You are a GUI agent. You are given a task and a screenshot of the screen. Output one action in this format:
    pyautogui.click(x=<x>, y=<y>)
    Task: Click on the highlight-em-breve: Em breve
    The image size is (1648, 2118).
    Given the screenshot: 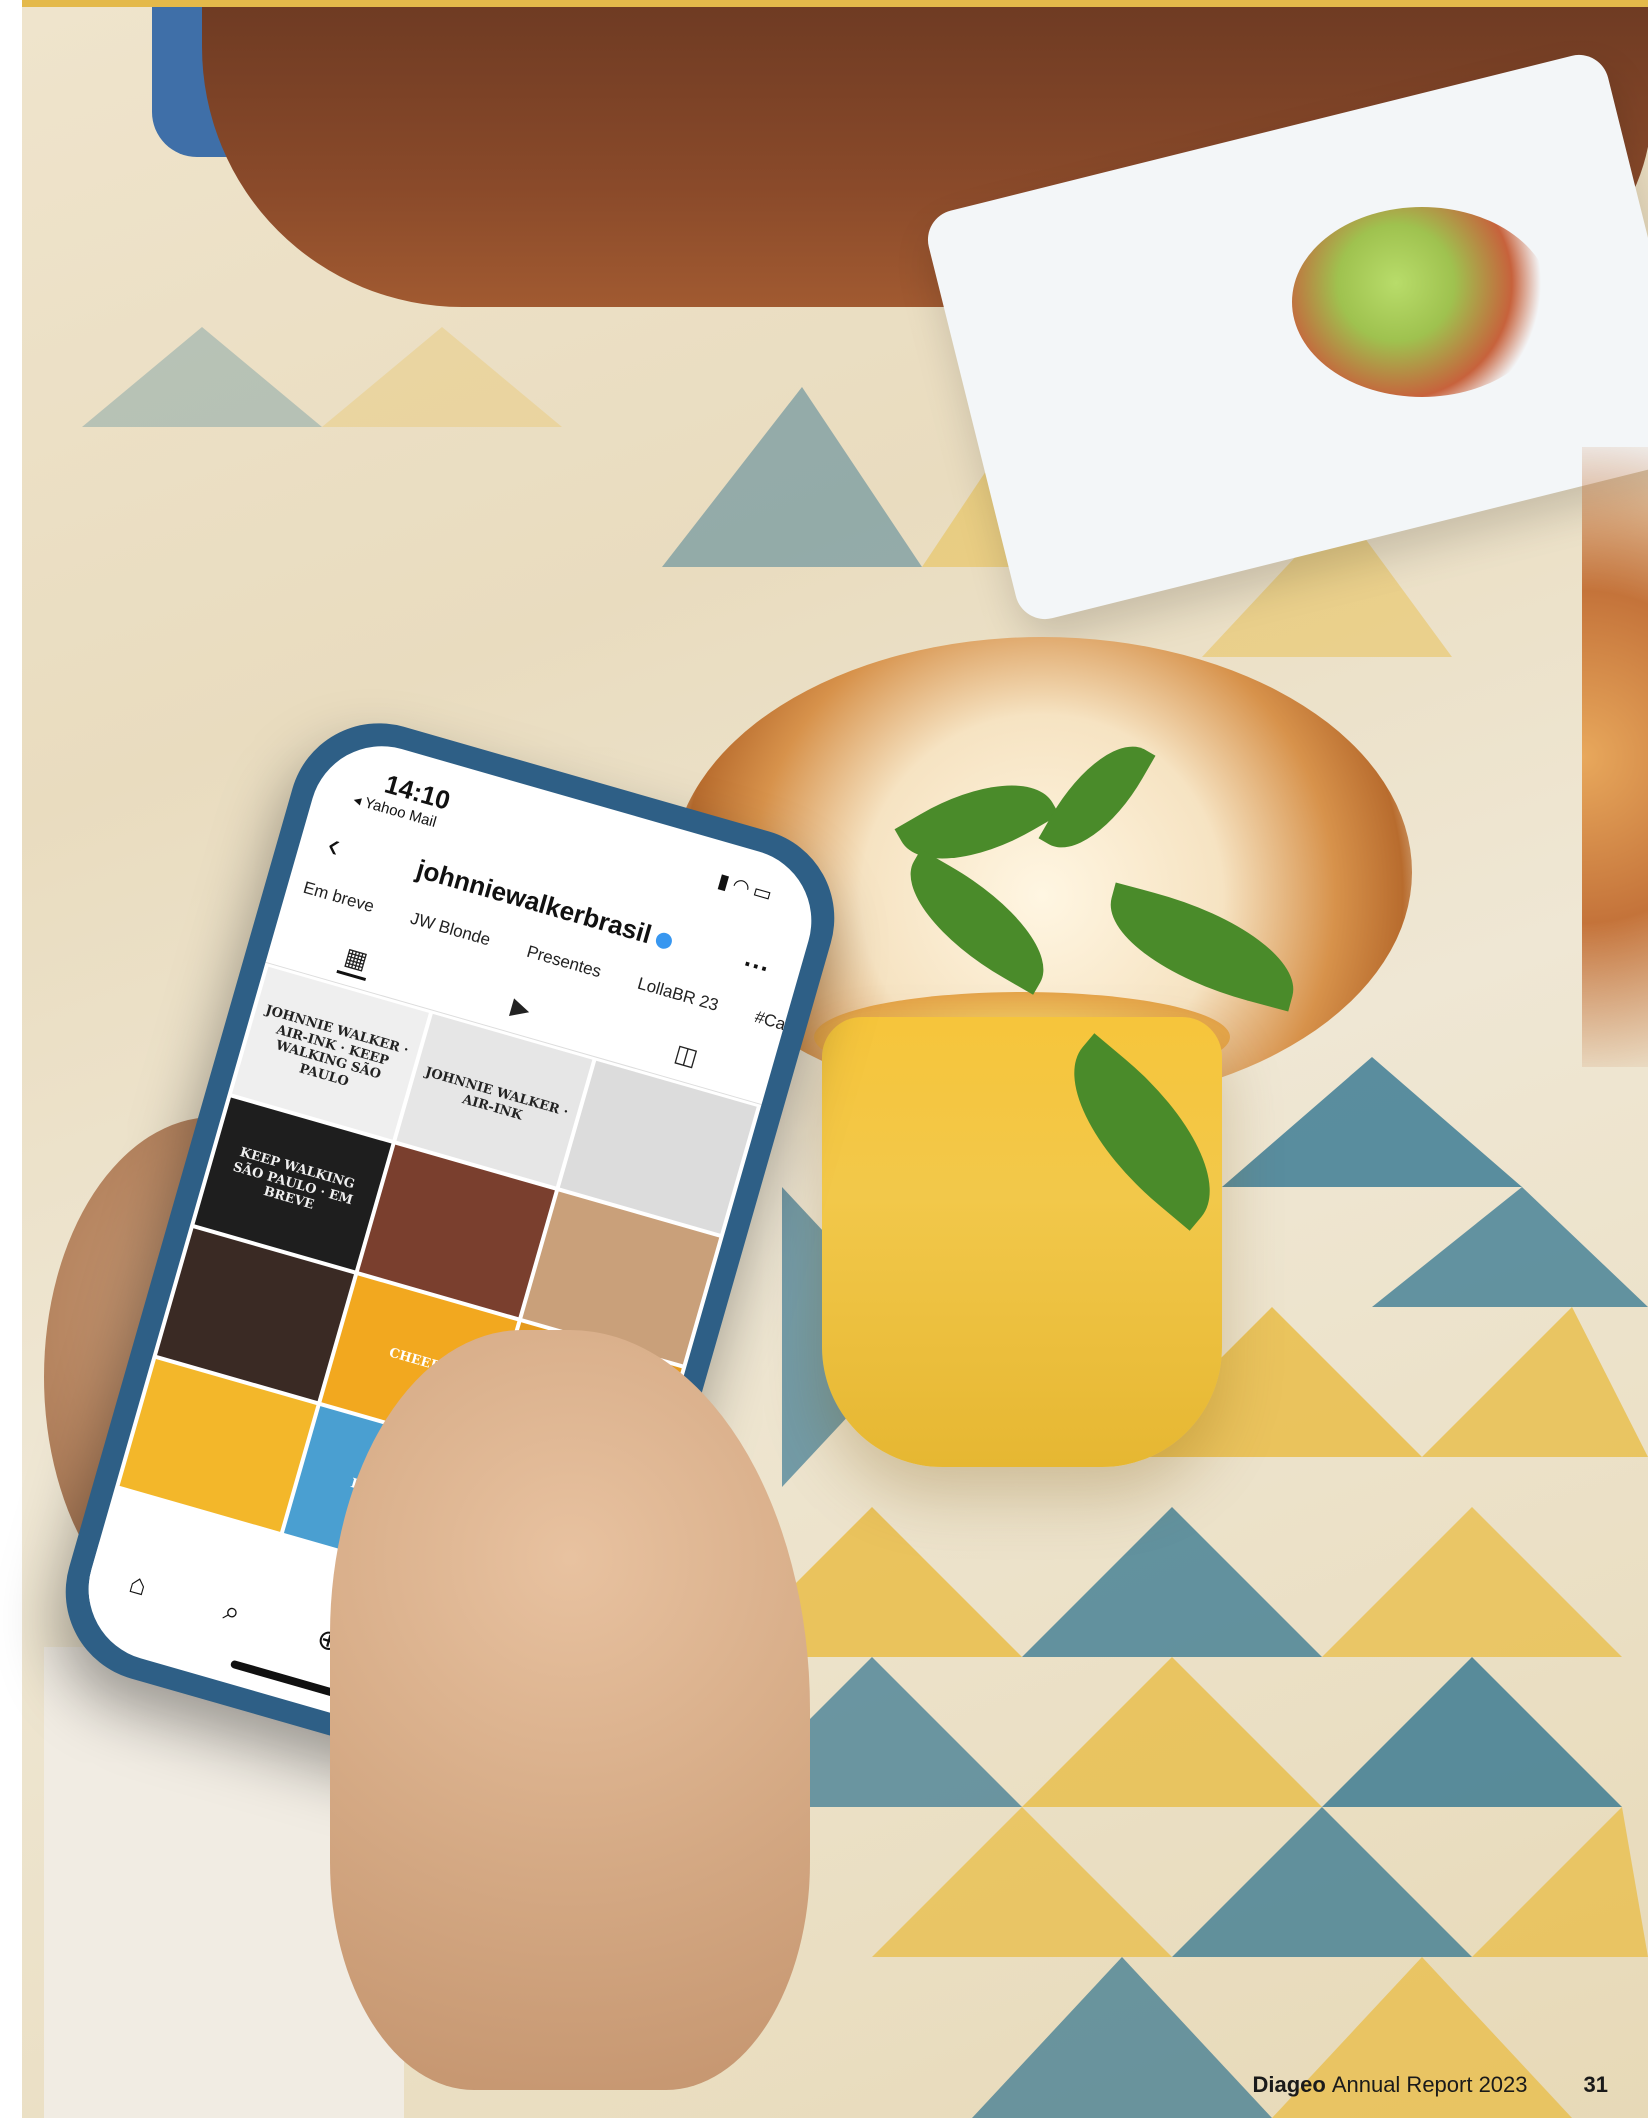 What is the action you would take?
    pyautogui.click(x=338, y=897)
    